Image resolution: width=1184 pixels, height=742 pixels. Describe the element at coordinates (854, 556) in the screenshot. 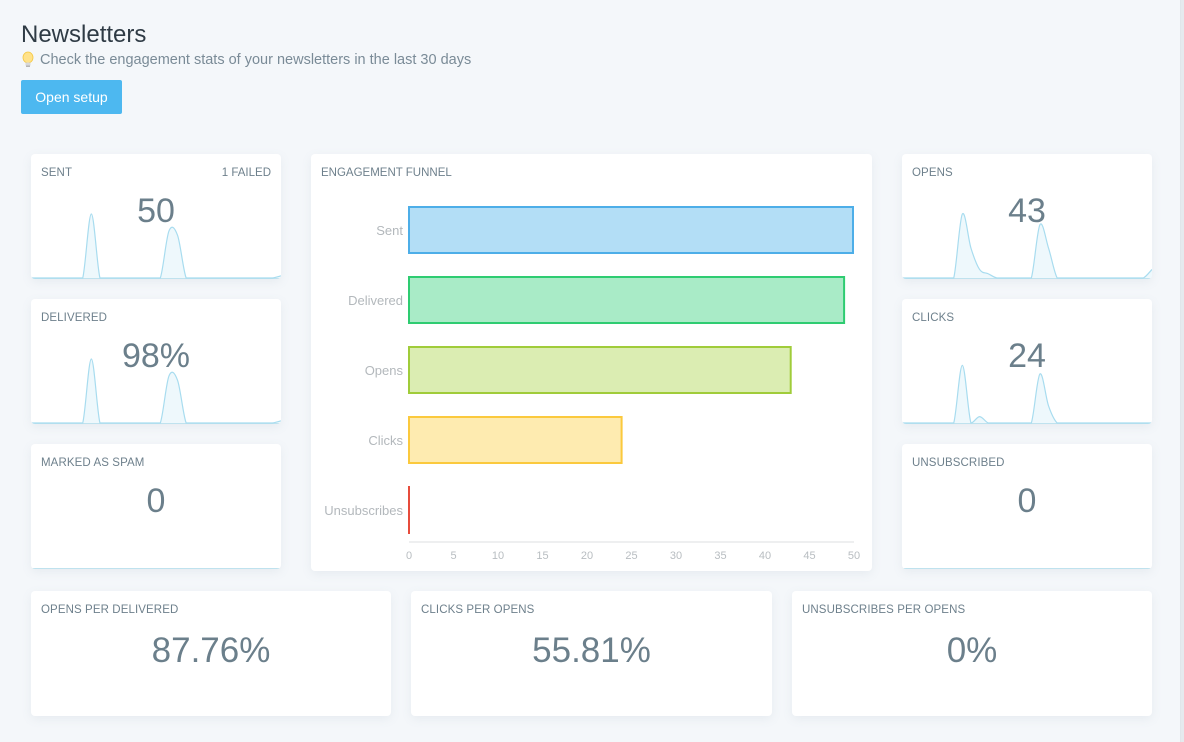

I see `funnel-x-tick-label: 50` at that location.